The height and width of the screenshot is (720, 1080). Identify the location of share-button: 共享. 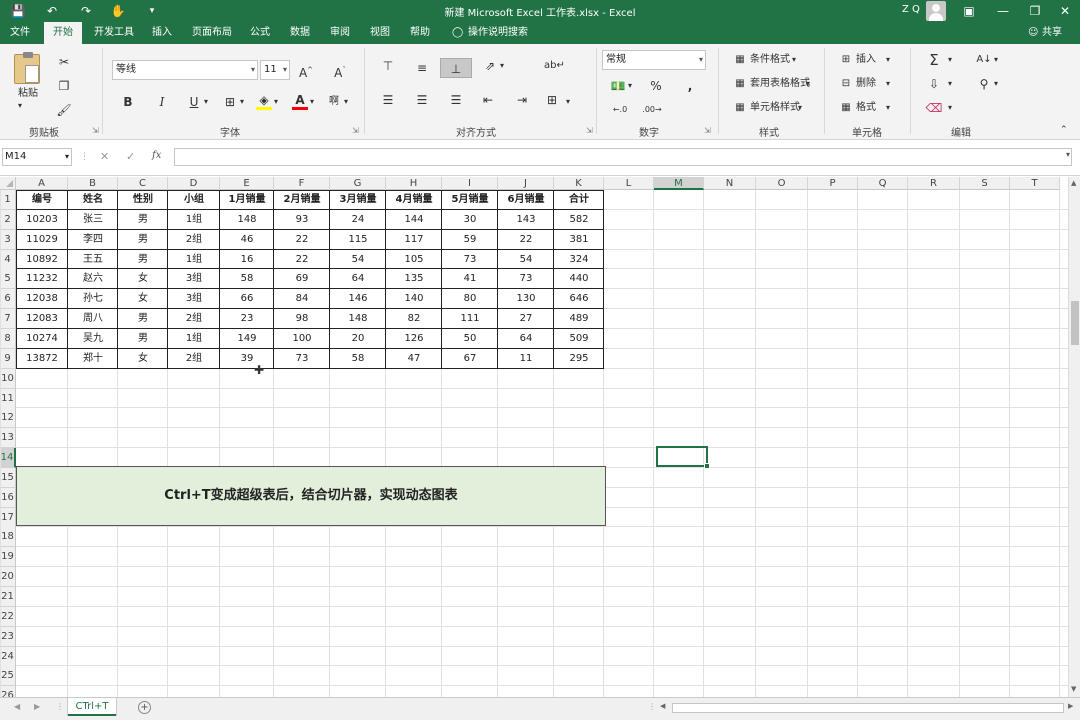
(1052, 33).